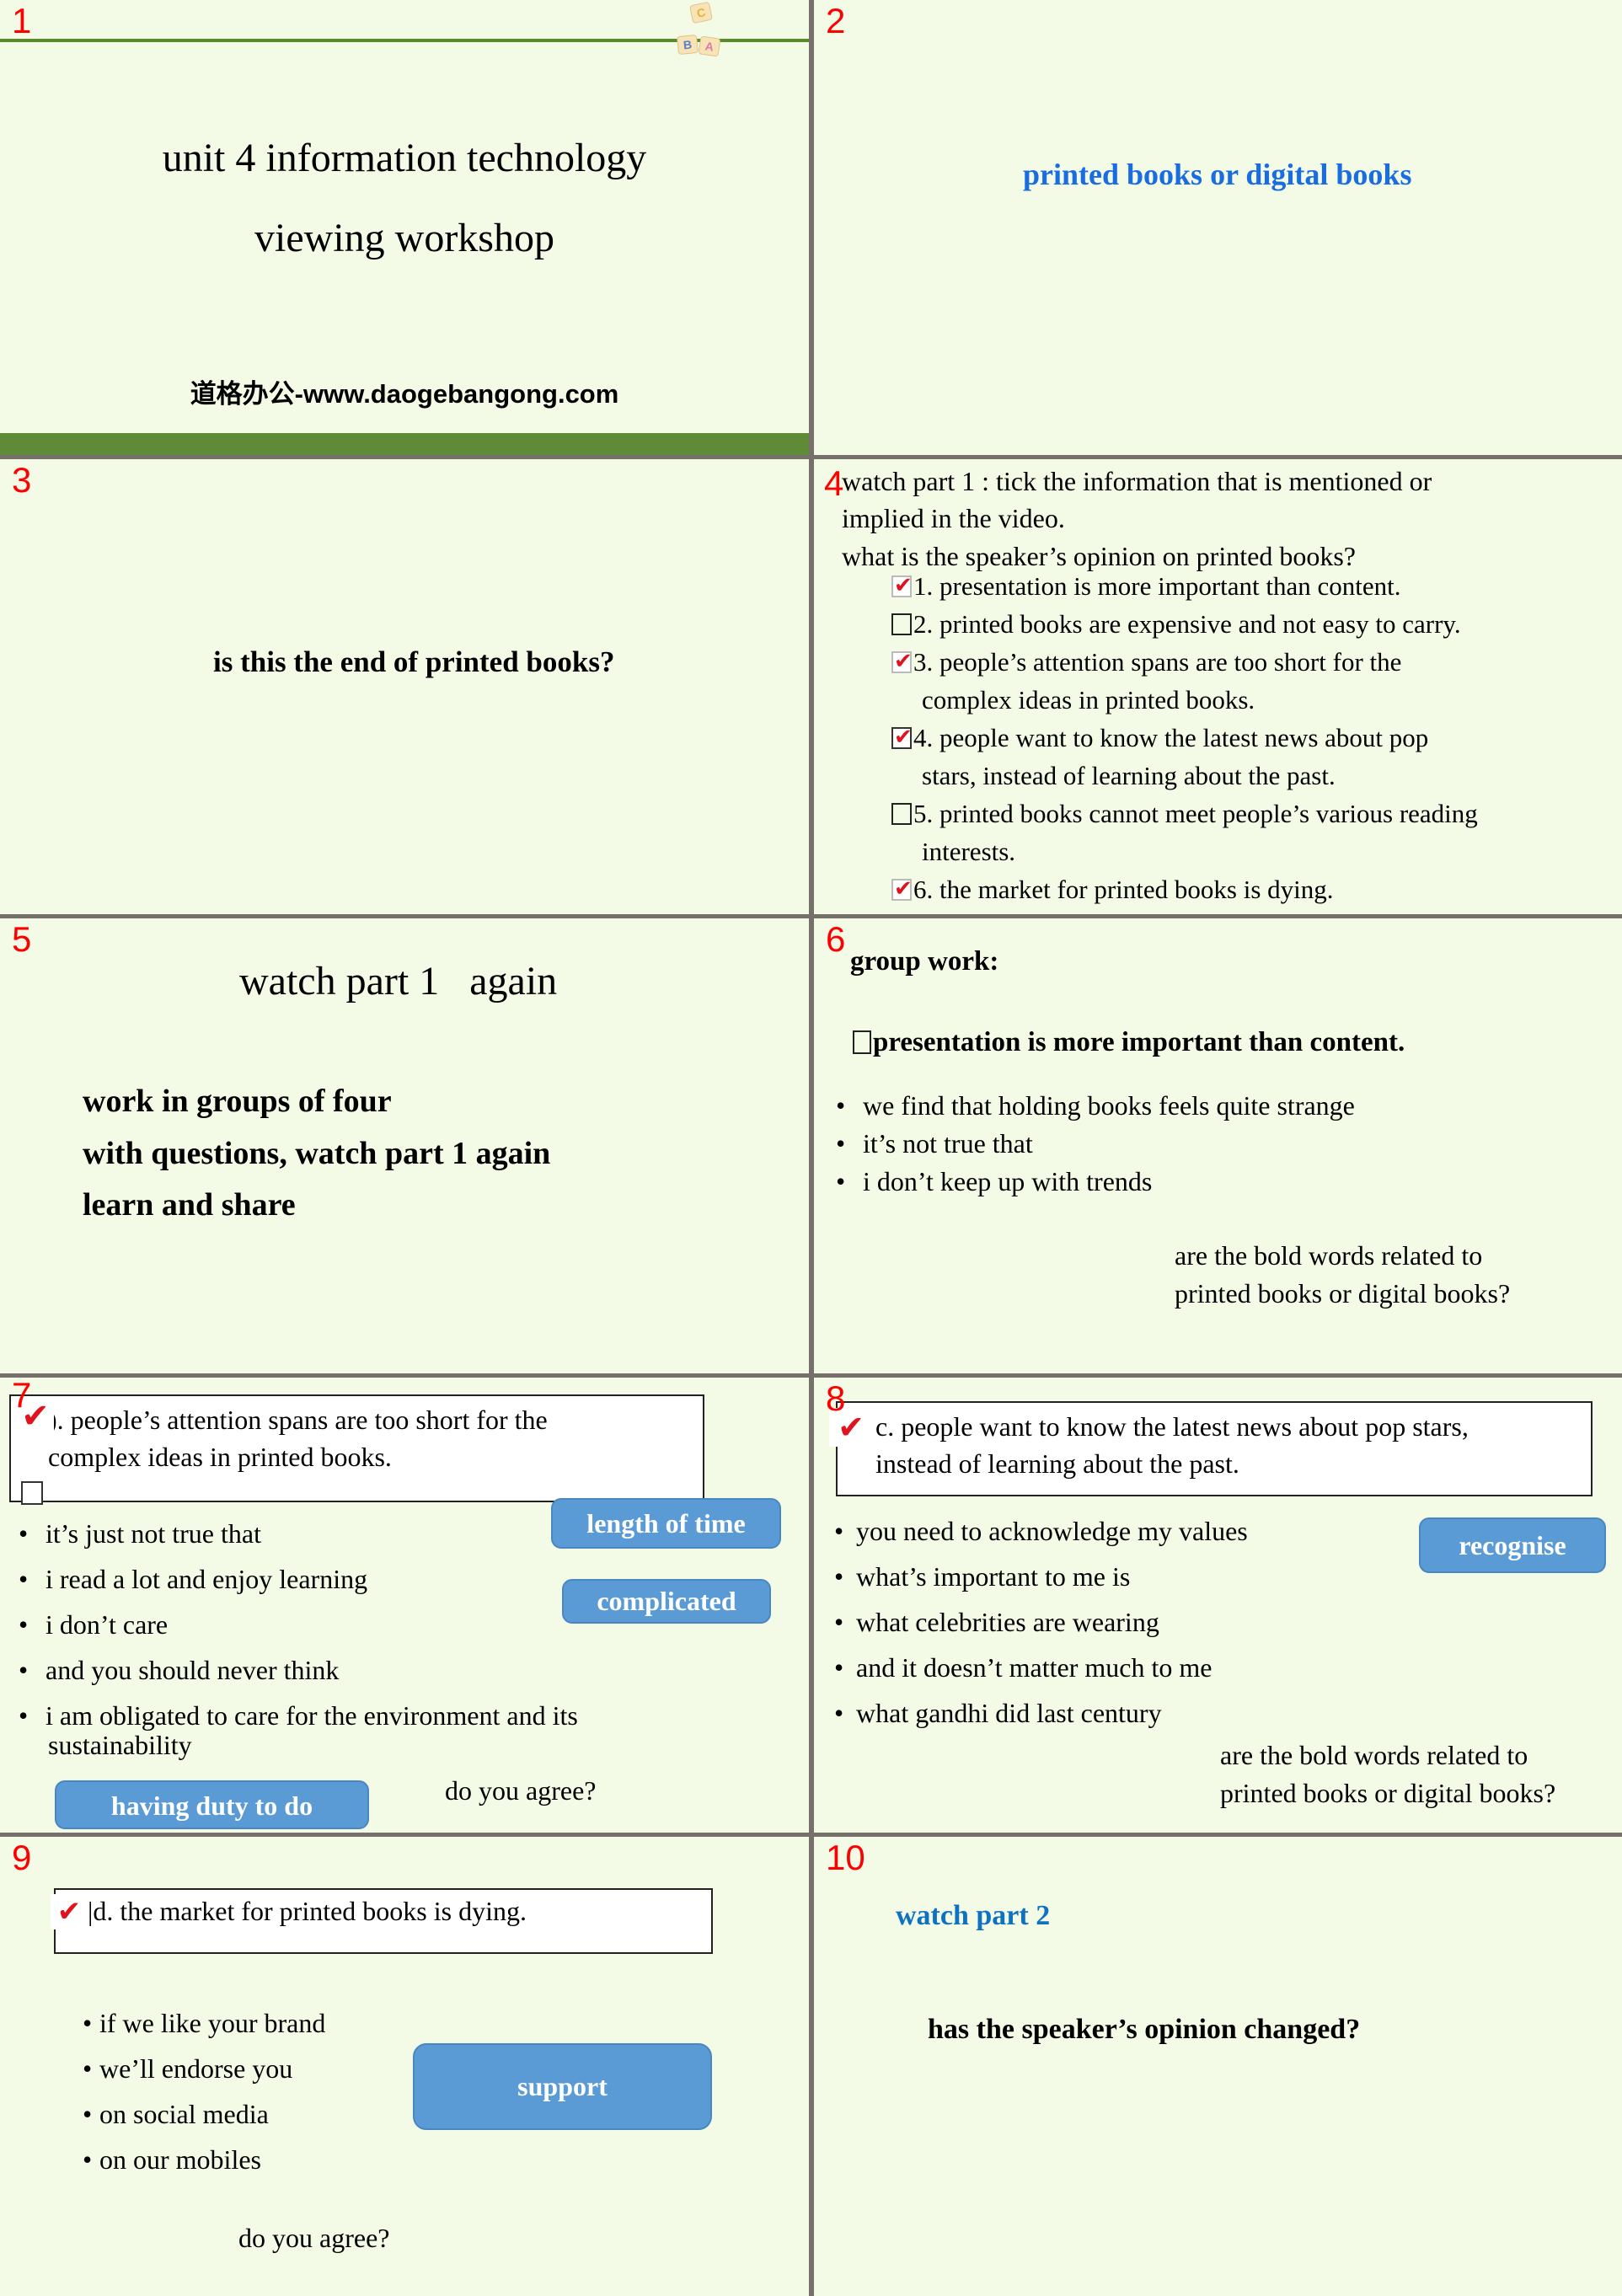 The image size is (1622, 2296). I want to click on list-item: on social media, so click(202, 2114).